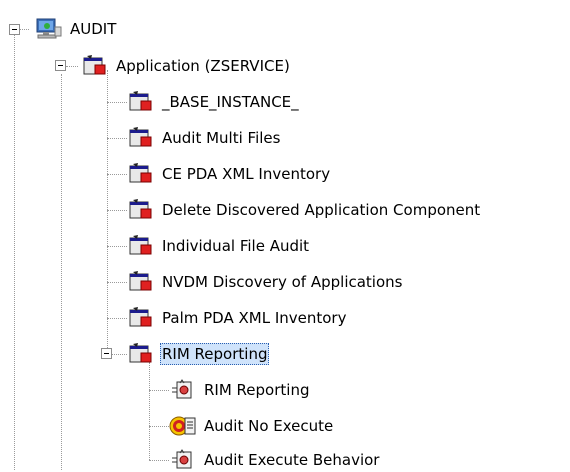  Describe the element at coordinates (254, 318) in the screenshot. I see `tree-node-label: Palm PDA XML Inventory` at that location.